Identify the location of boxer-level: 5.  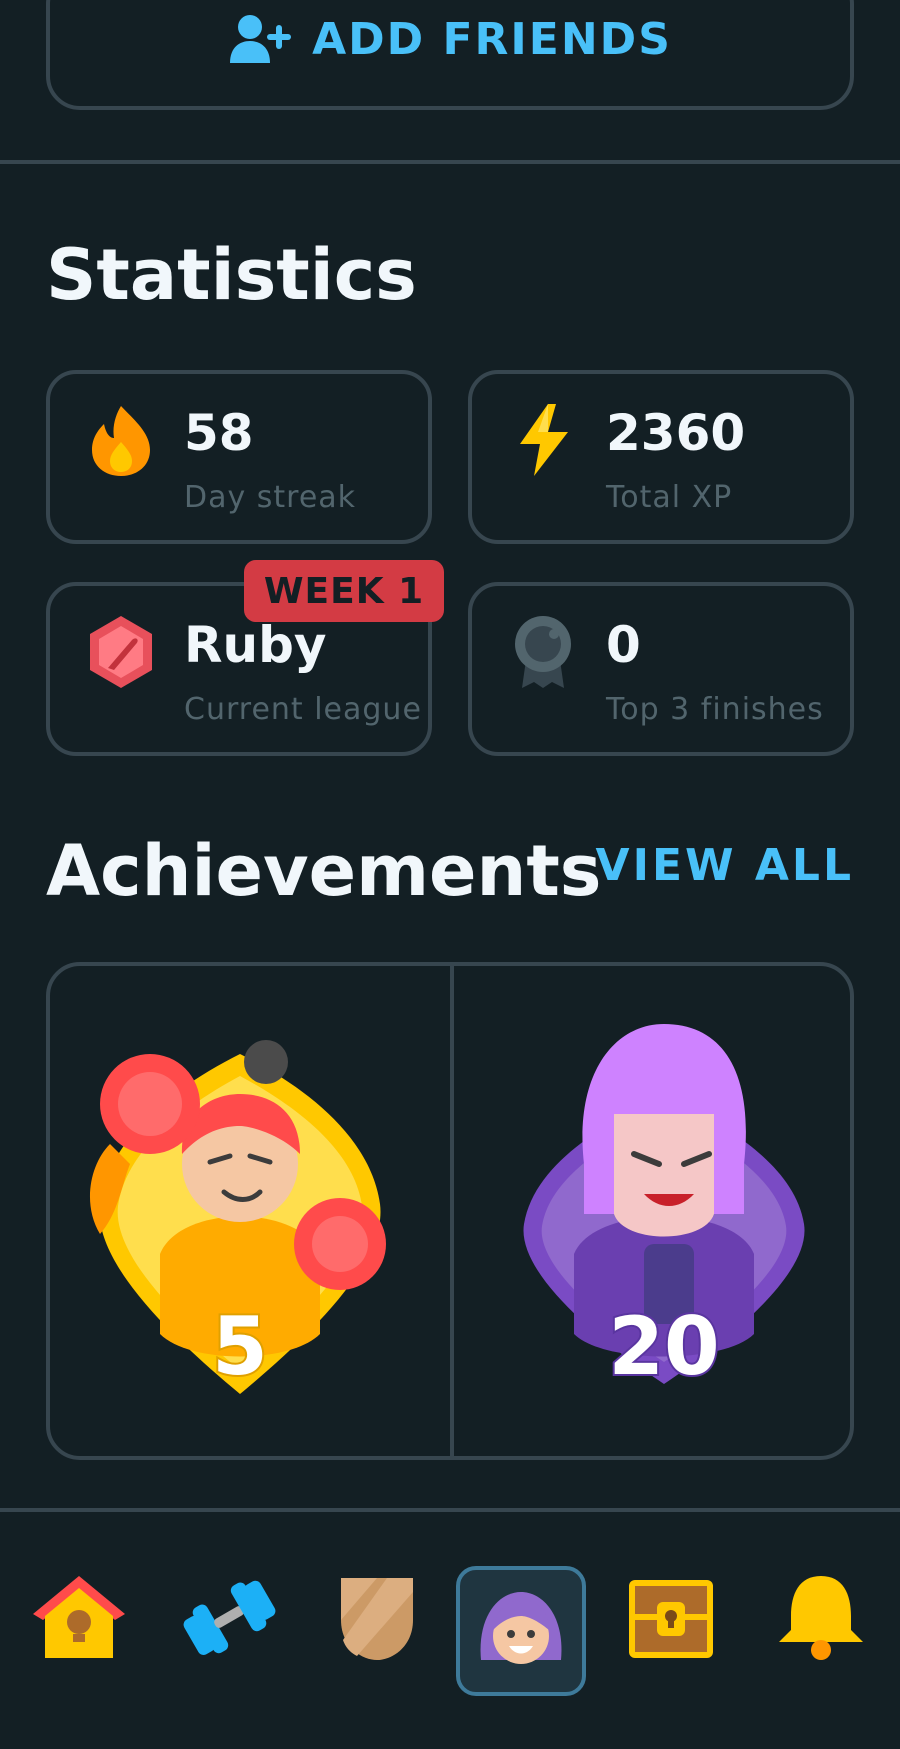
(240, 1346).